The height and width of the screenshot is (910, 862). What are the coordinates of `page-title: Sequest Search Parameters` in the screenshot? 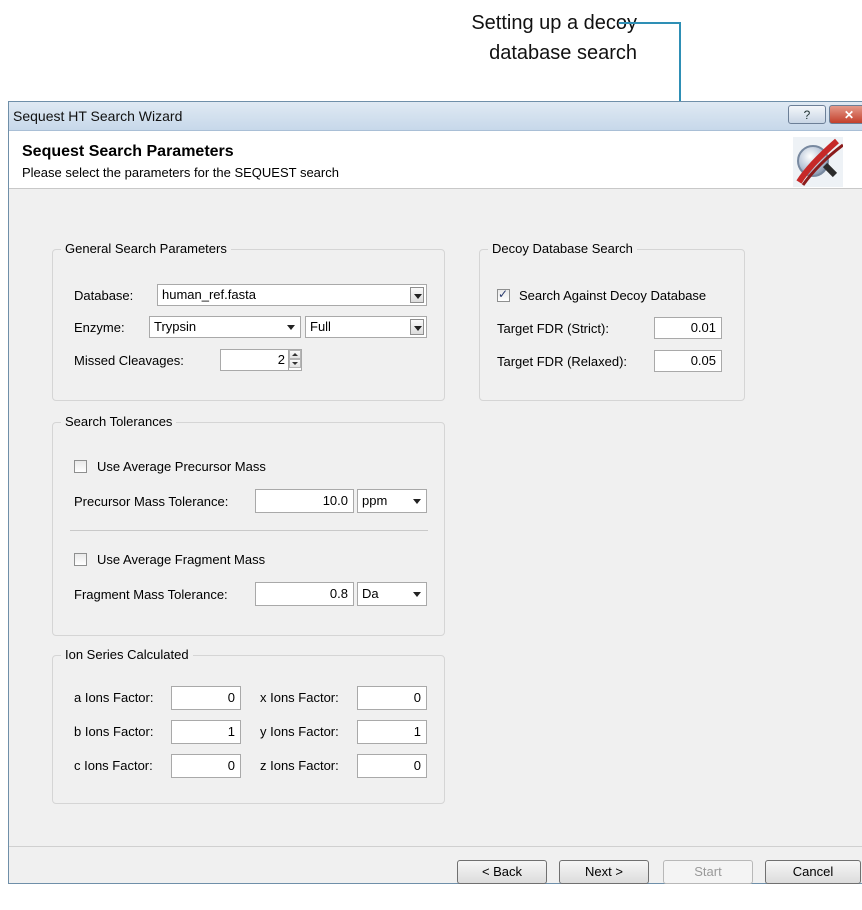 It's located at (128, 151).